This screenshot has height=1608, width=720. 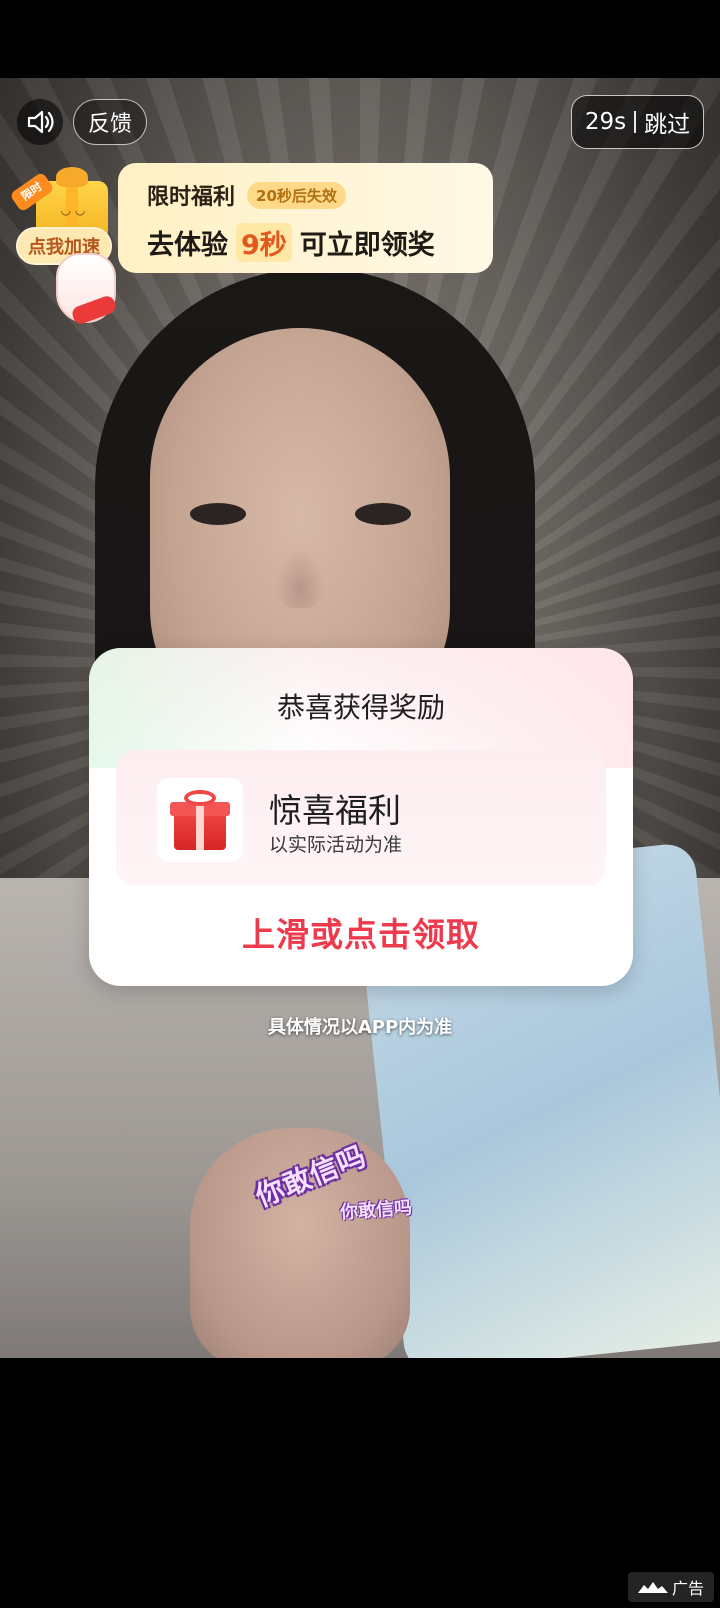 I want to click on claim-reward-button: 上滑或点击领取, so click(x=361, y=932).